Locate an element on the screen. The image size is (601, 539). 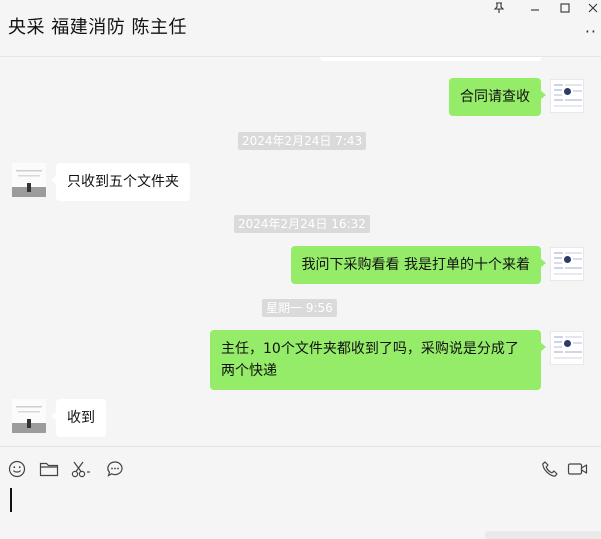
message-text: 我问下采购看看 我是打单的十个来着 is located at coordinates (415, 265).